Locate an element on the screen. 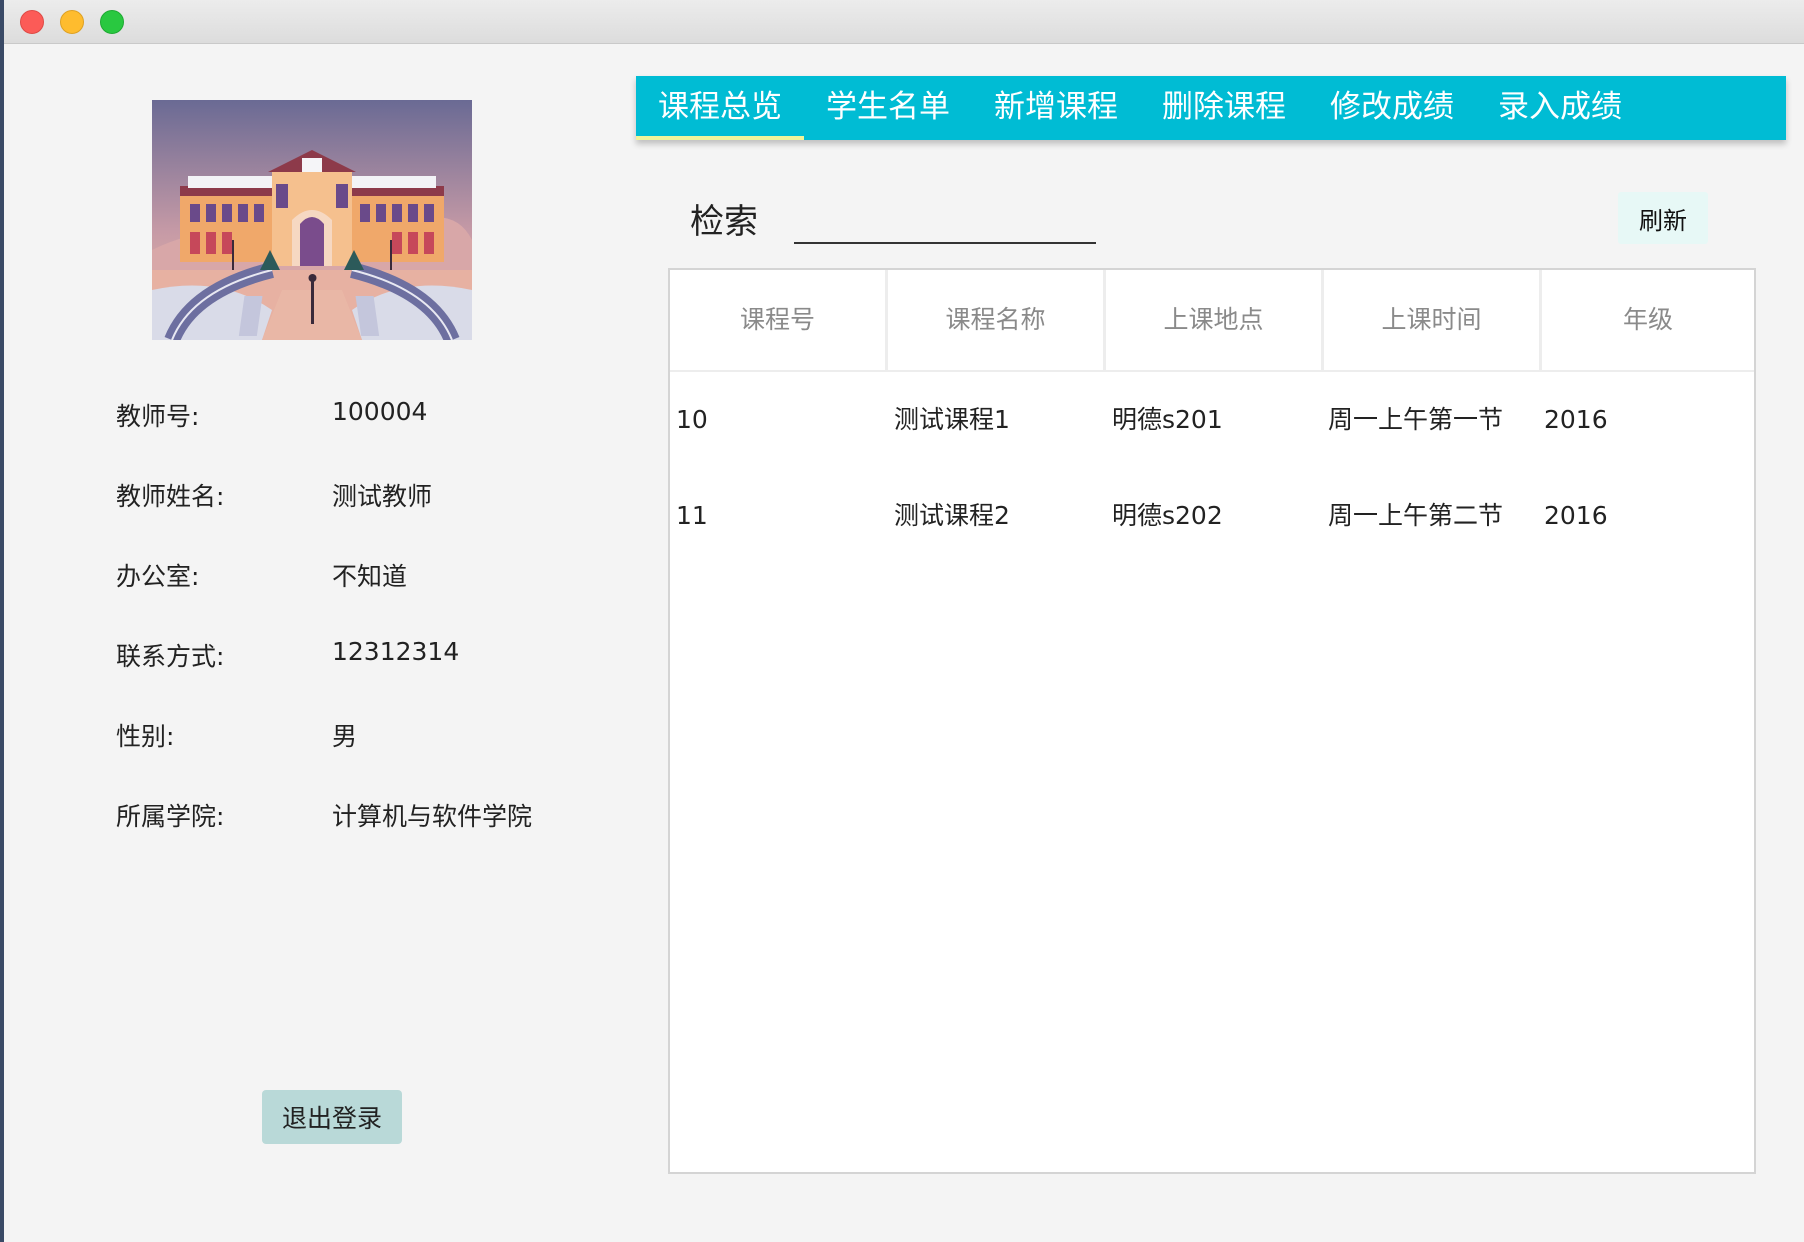 The width and height of the screenshot is (1804, 1242). table-header: 课程号 课程名称 上课地点 上课时间 年级 is located at coordinates (1212, 321).